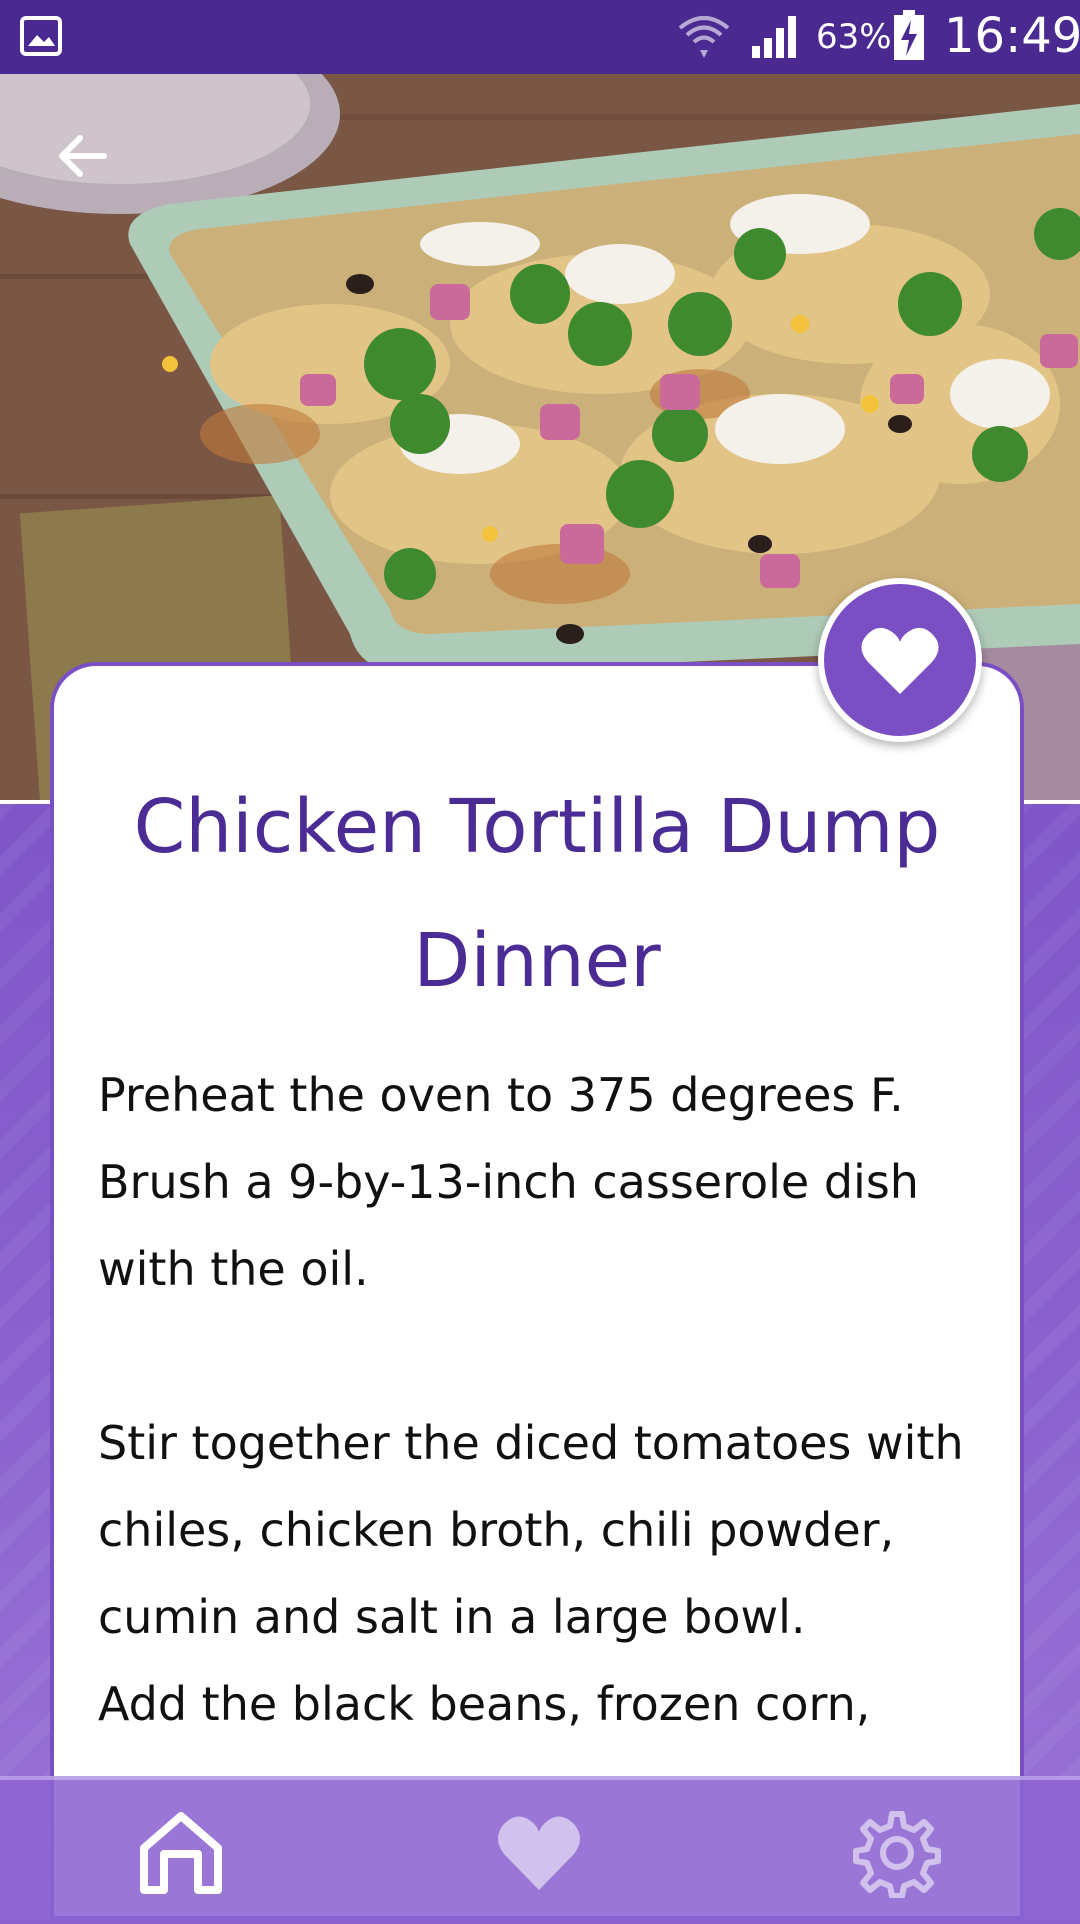  Describe the element at coordinates (897, 1853) in the screenshot. I see `gear-icon` at that location.